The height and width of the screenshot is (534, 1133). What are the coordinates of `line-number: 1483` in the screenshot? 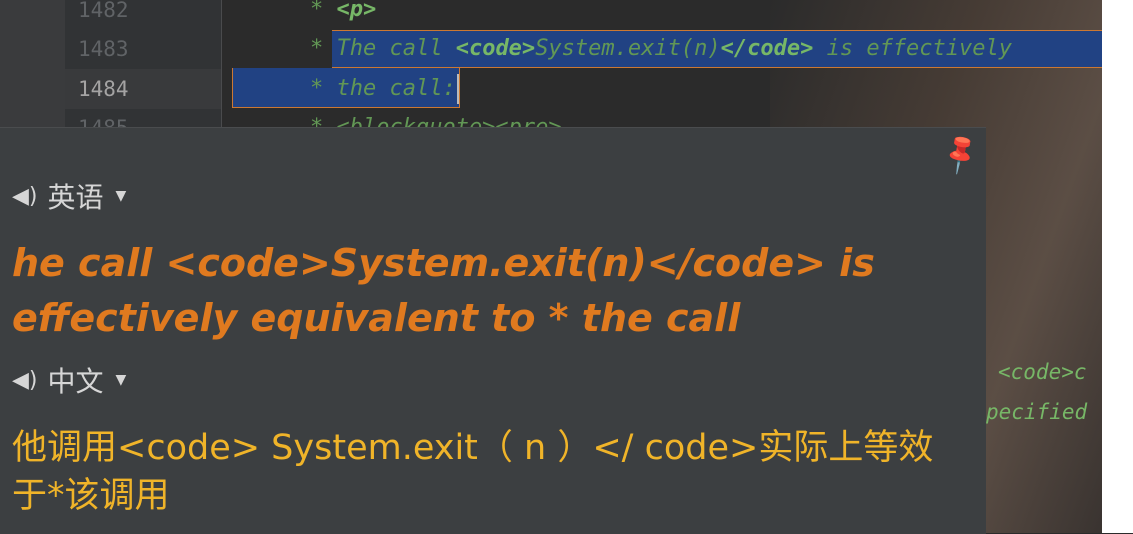 It's located at (103, 49).